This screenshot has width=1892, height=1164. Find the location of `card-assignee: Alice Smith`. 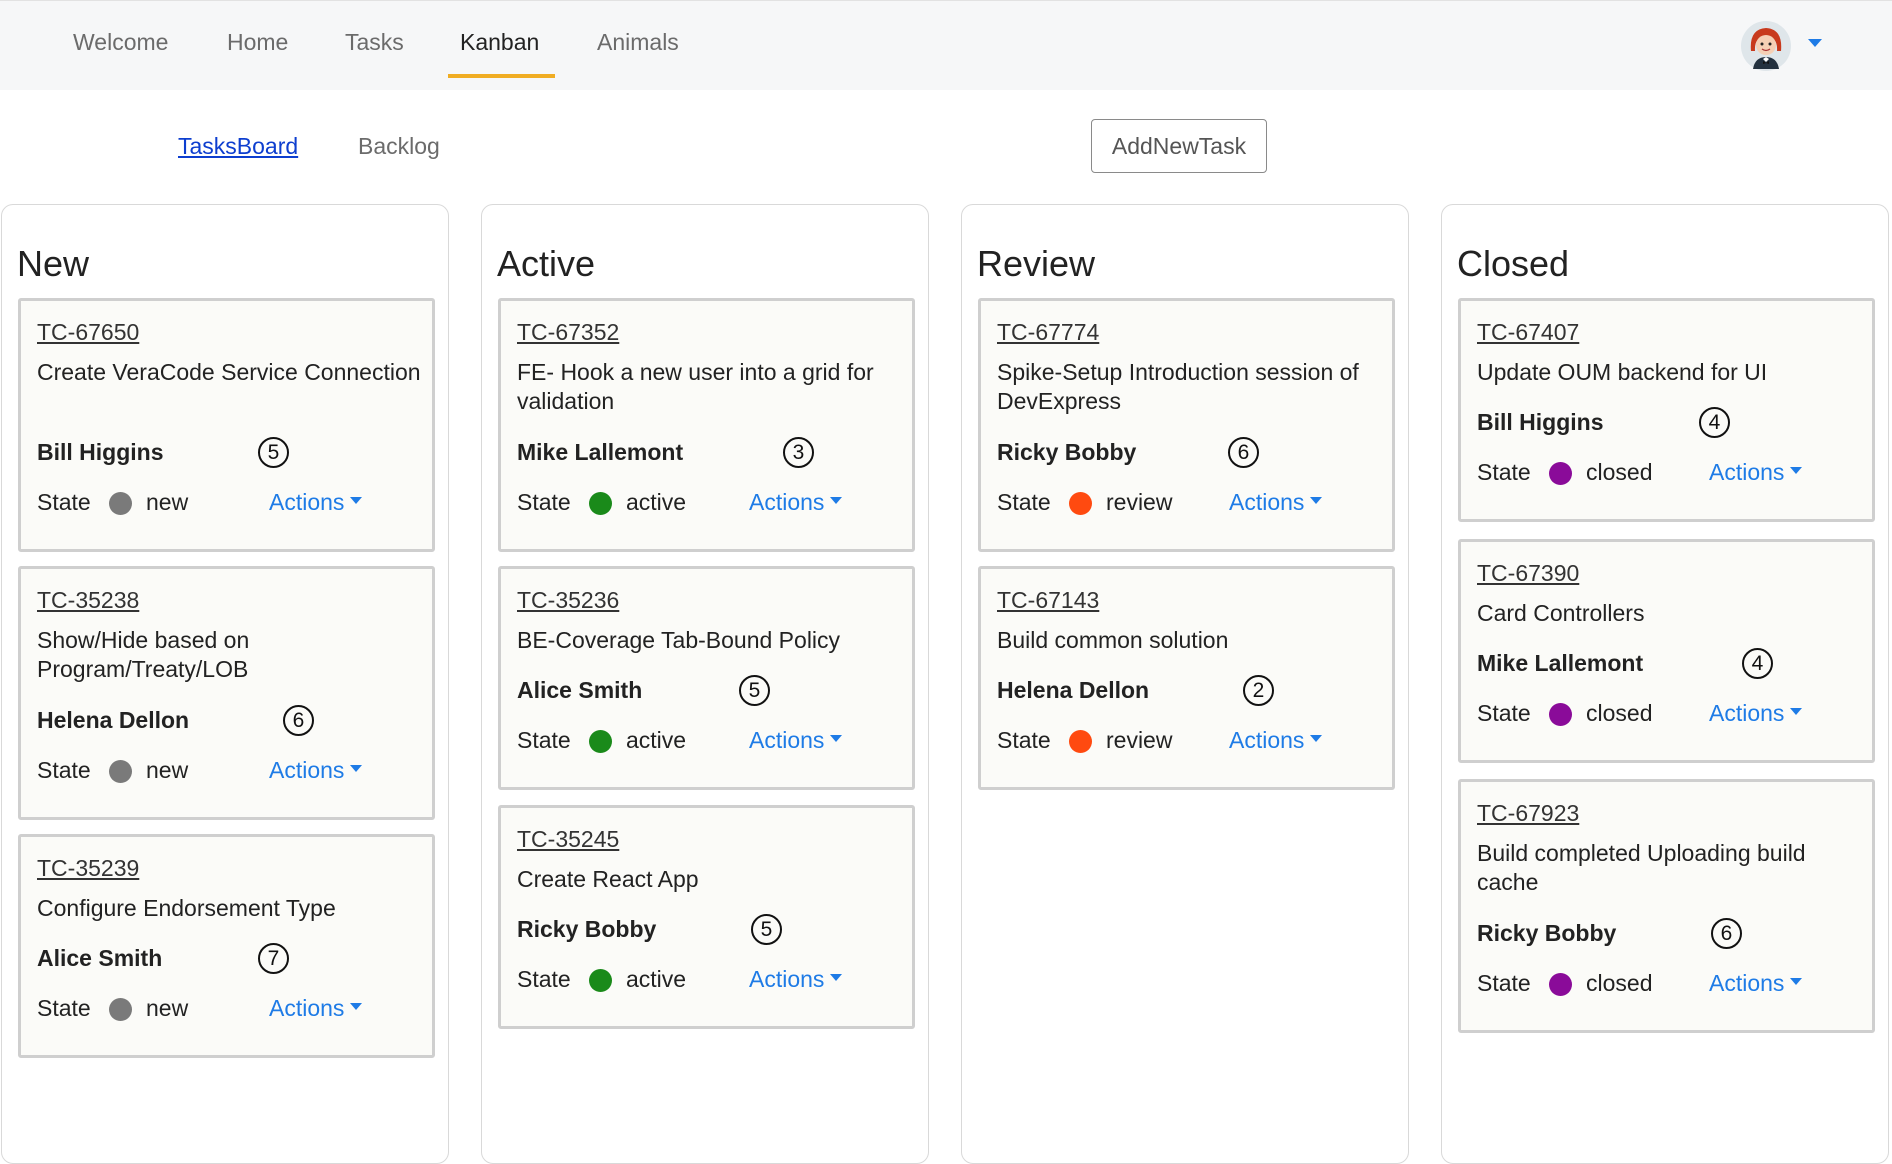

card-assignee: Alice Smith is located at coordinates (580, 690).